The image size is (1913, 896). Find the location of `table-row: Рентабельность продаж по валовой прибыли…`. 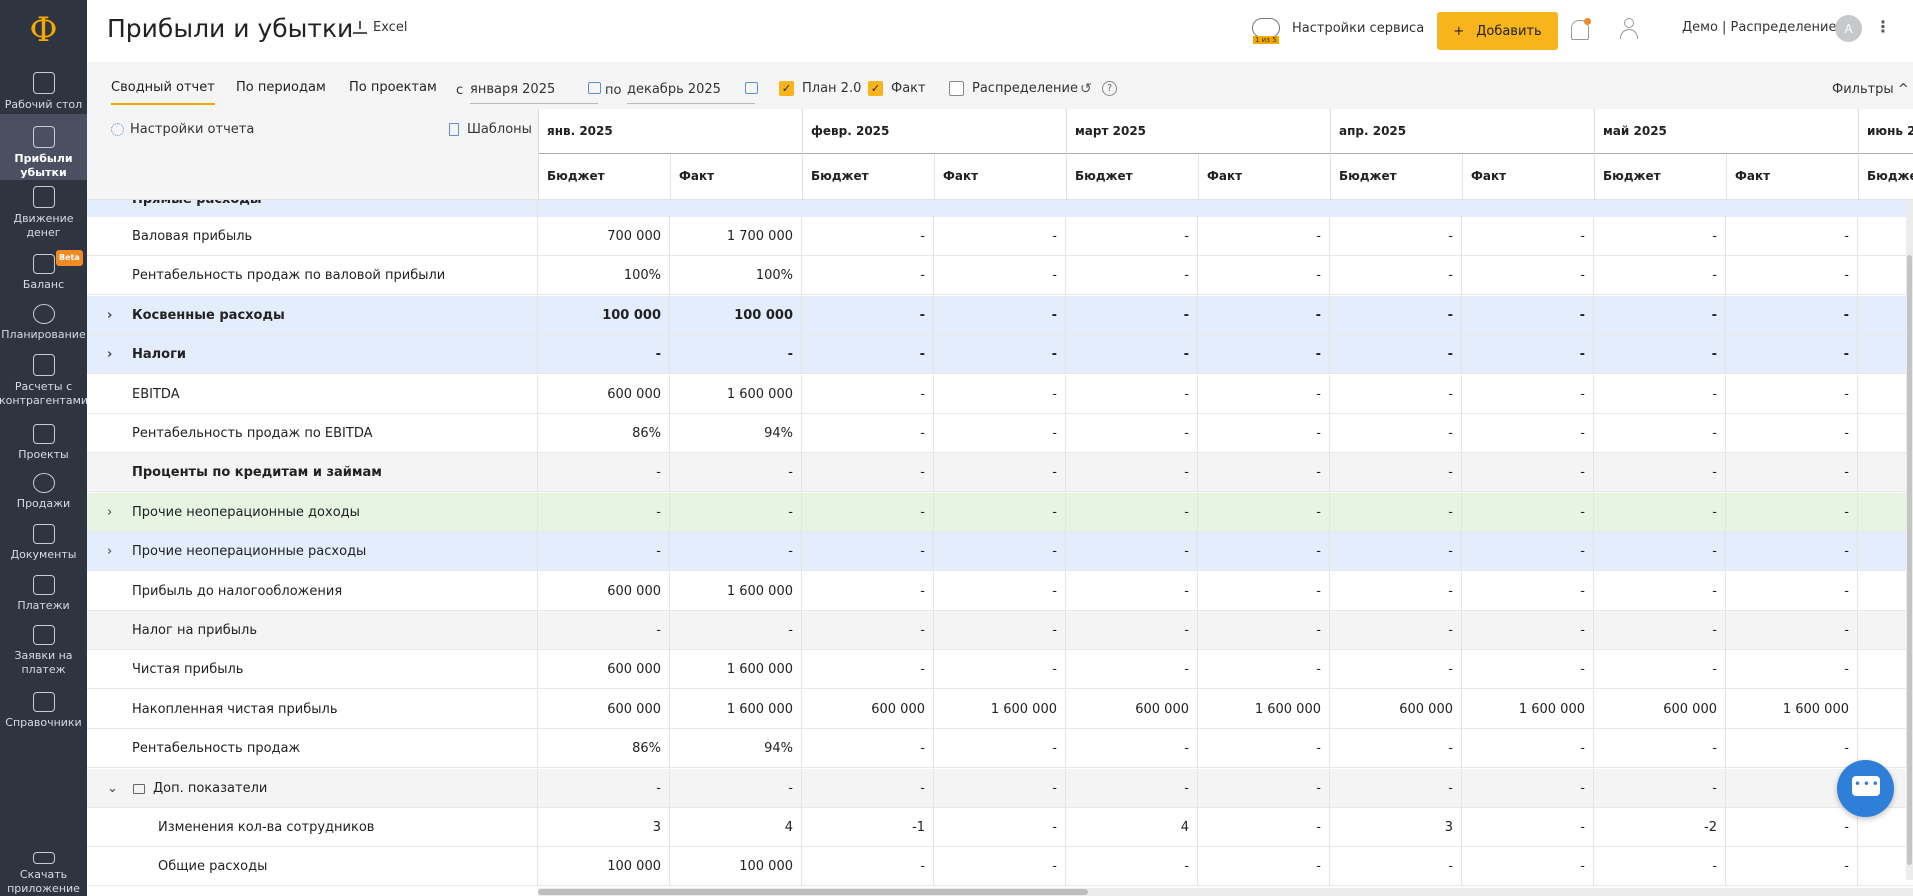

table-row: Рентабельность продаж по валовой прибыли… is located at coordinates (1000, 276).